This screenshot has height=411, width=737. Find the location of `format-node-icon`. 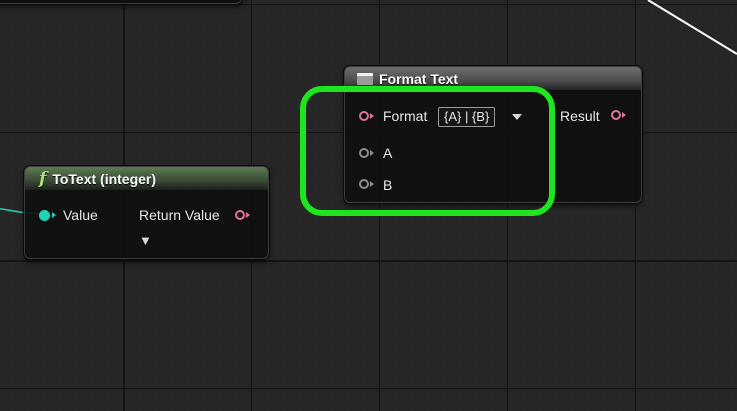

format-node-icon is located at coordinates (365, 78).